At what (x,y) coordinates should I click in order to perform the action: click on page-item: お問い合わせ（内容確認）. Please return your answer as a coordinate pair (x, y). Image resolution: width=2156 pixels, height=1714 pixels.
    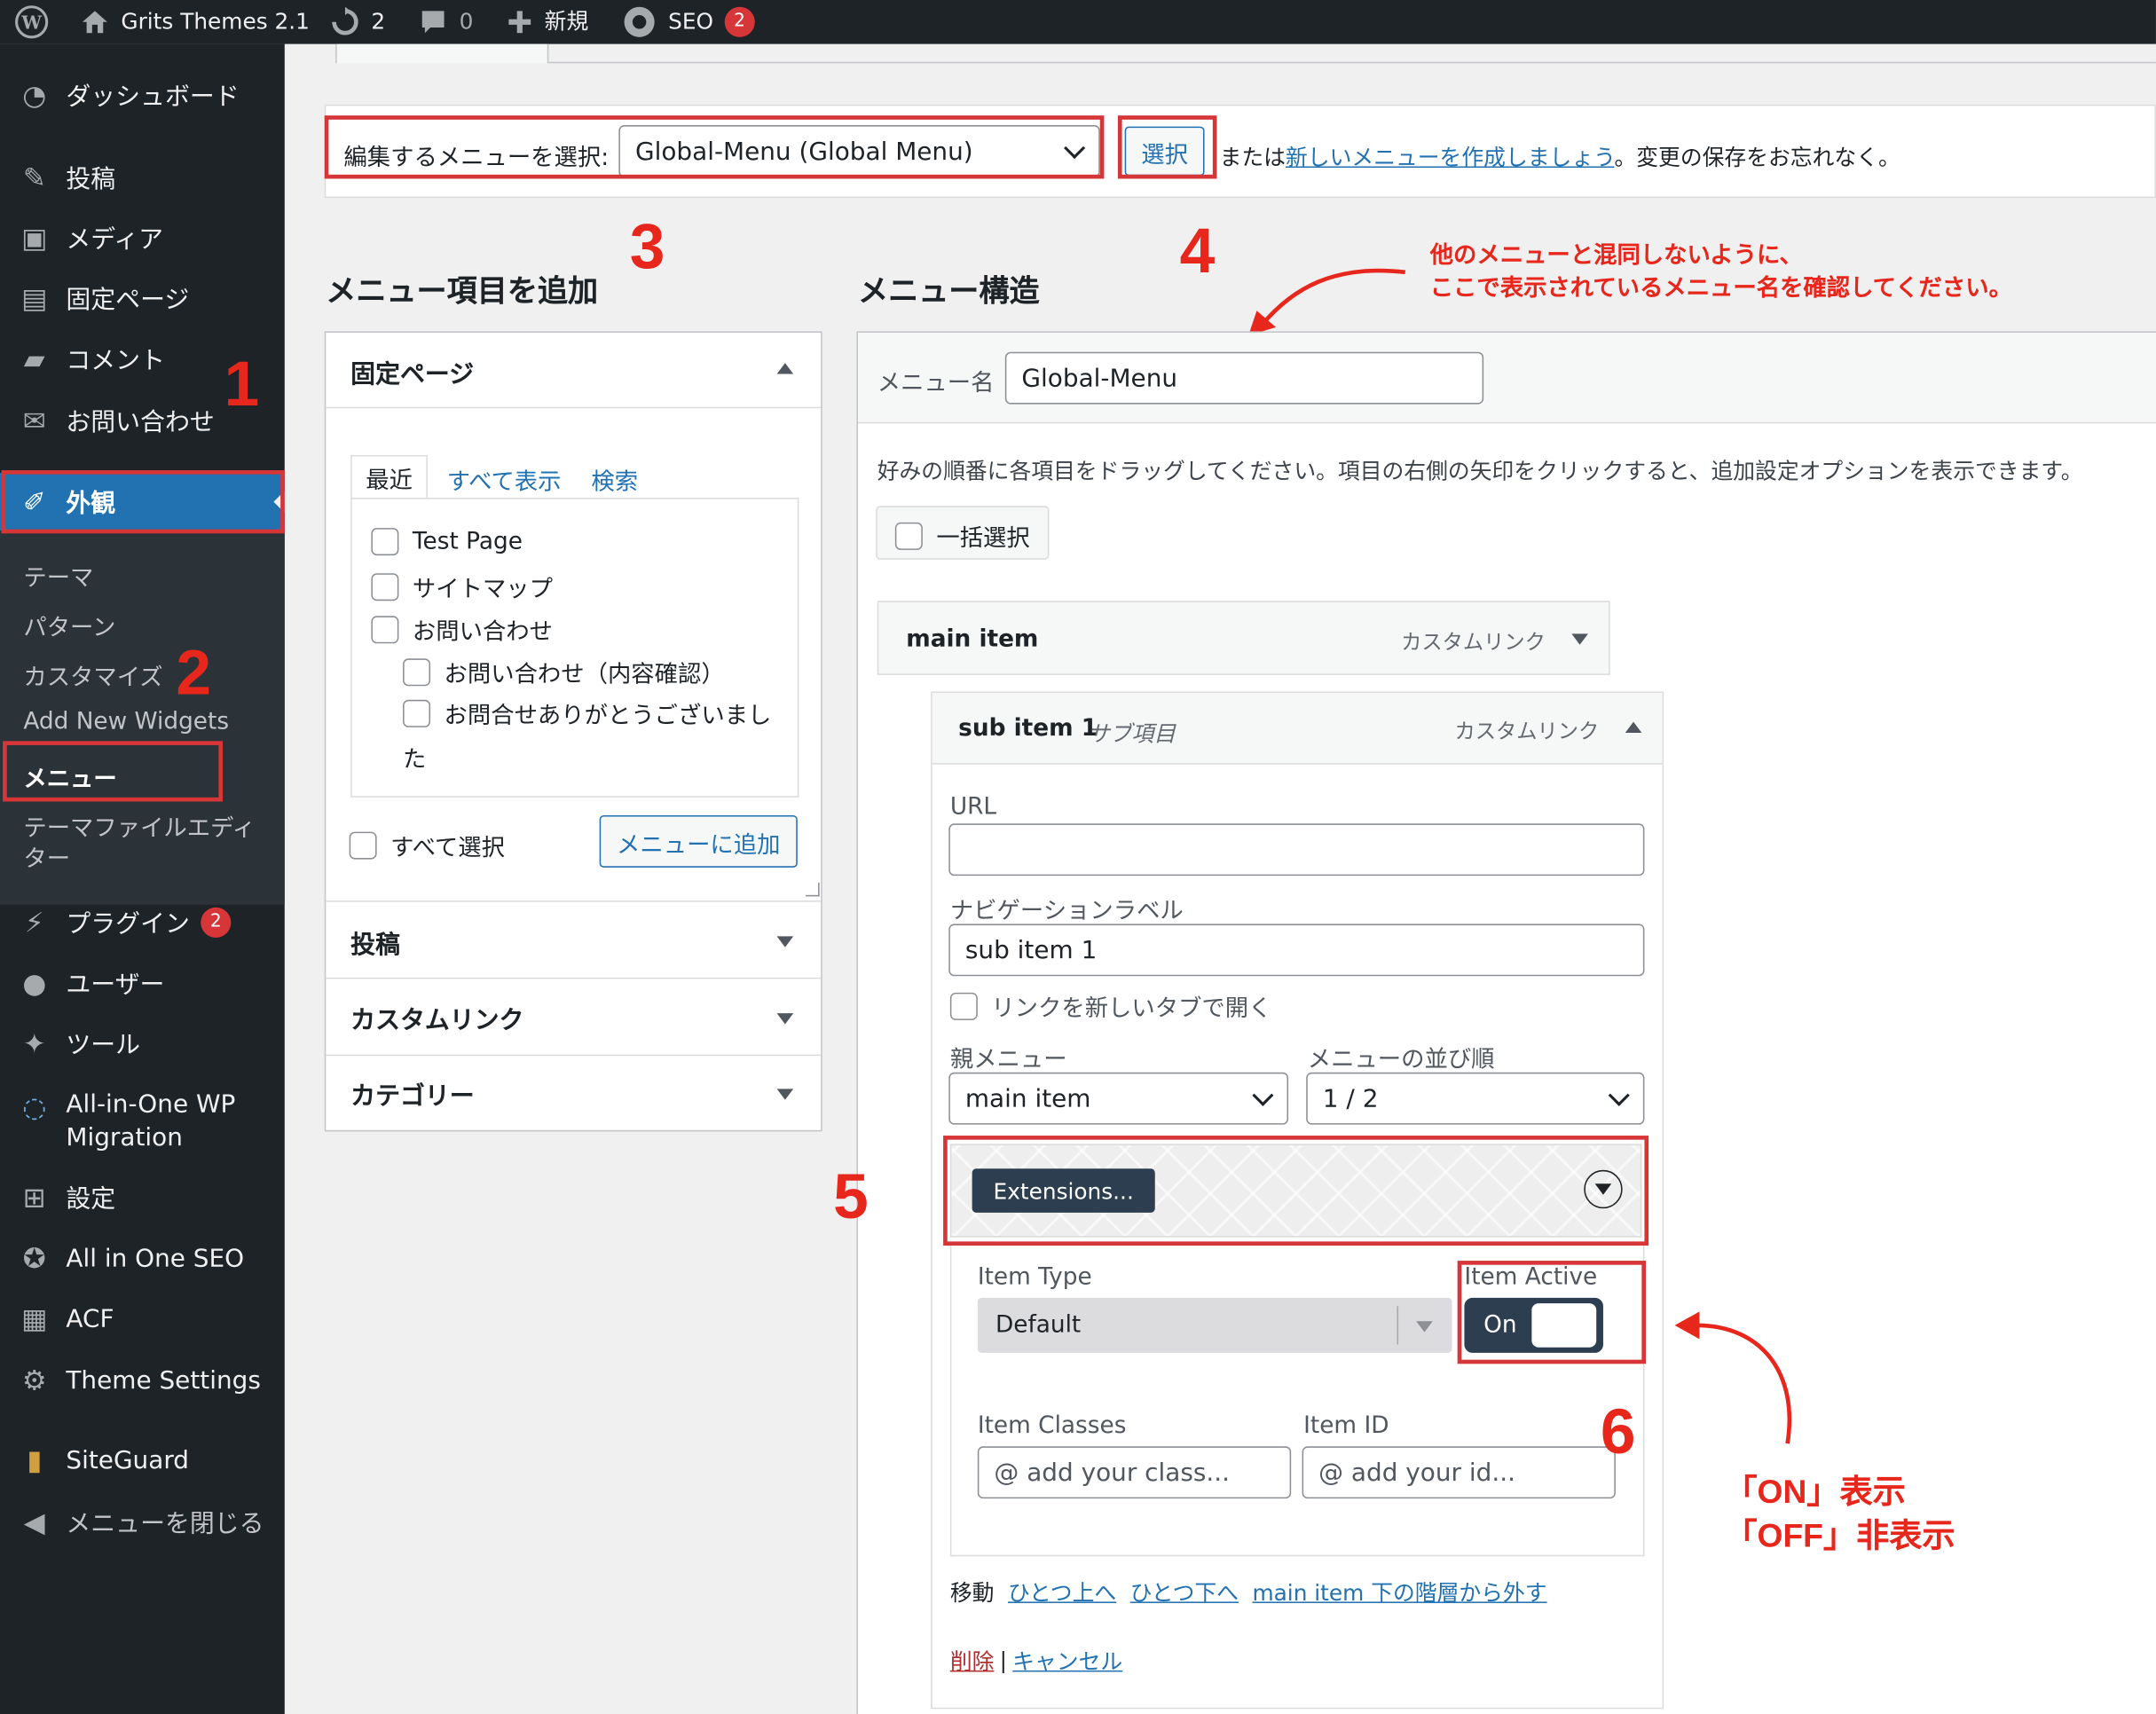
    Looking at the image, I should click on (564, 672).